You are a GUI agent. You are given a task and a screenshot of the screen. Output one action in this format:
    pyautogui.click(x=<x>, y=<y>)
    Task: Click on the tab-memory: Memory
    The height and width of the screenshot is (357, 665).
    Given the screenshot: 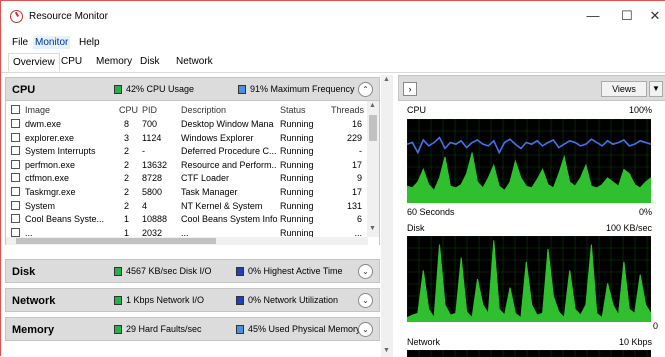 What is the action you would take?
    pyautogui.click(x=114, y=61)
    